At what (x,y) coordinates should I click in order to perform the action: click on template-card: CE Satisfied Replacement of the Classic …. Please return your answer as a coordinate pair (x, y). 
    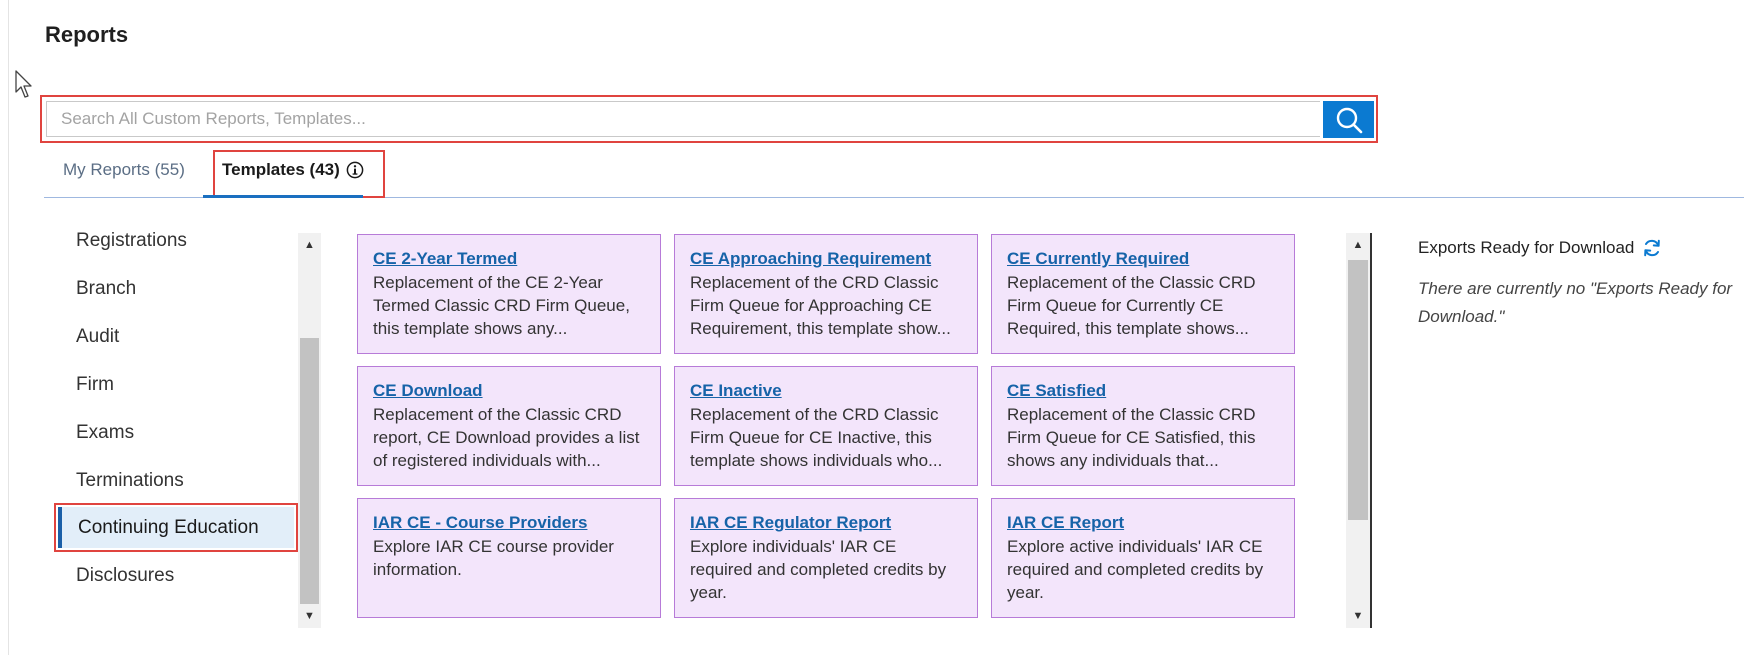
    Looking at the image, I should click on (1143, 426).